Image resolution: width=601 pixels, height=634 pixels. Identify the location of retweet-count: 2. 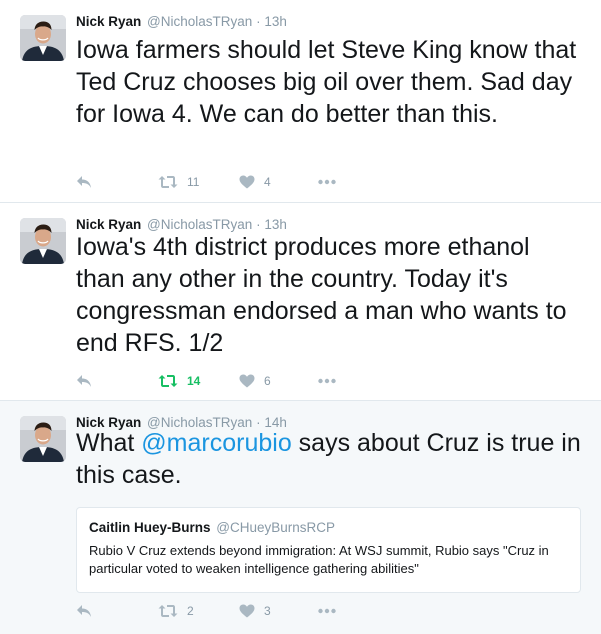
(190, 611).